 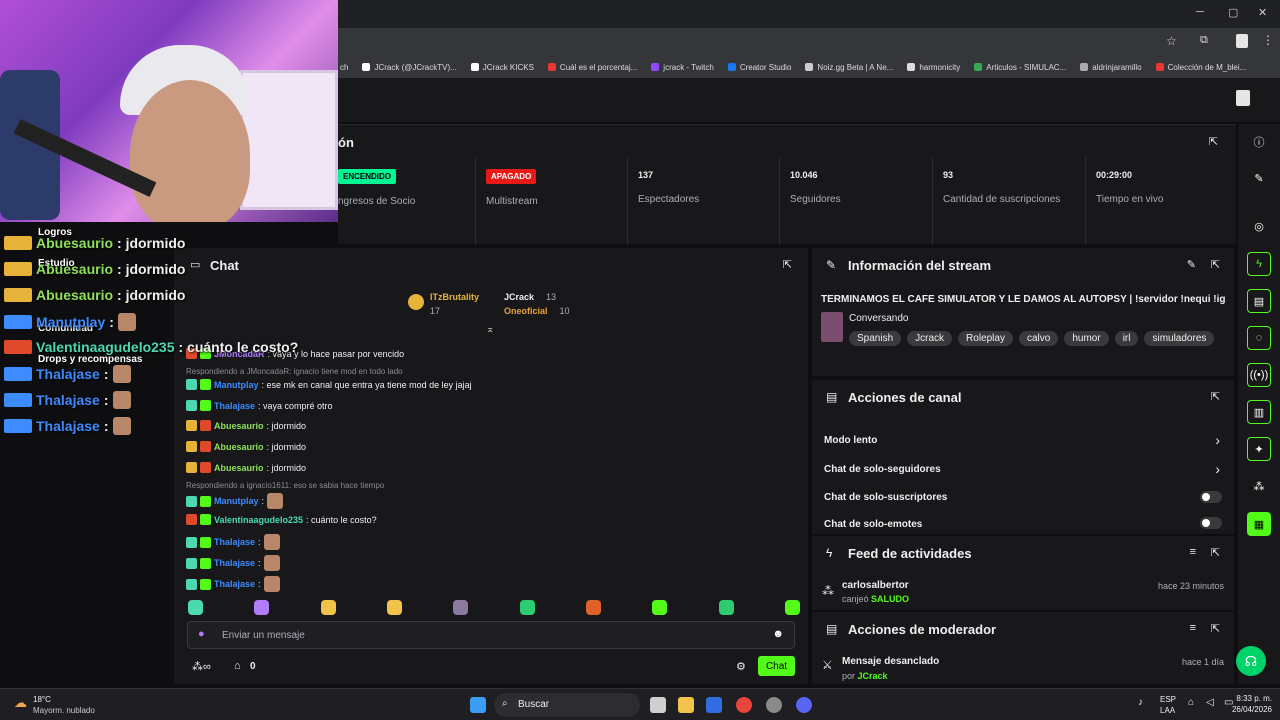 What do you see at coordinates (1262, 12) in the screenshot?
I see `close-icon: ✕` at bounding box center [1262, 12].